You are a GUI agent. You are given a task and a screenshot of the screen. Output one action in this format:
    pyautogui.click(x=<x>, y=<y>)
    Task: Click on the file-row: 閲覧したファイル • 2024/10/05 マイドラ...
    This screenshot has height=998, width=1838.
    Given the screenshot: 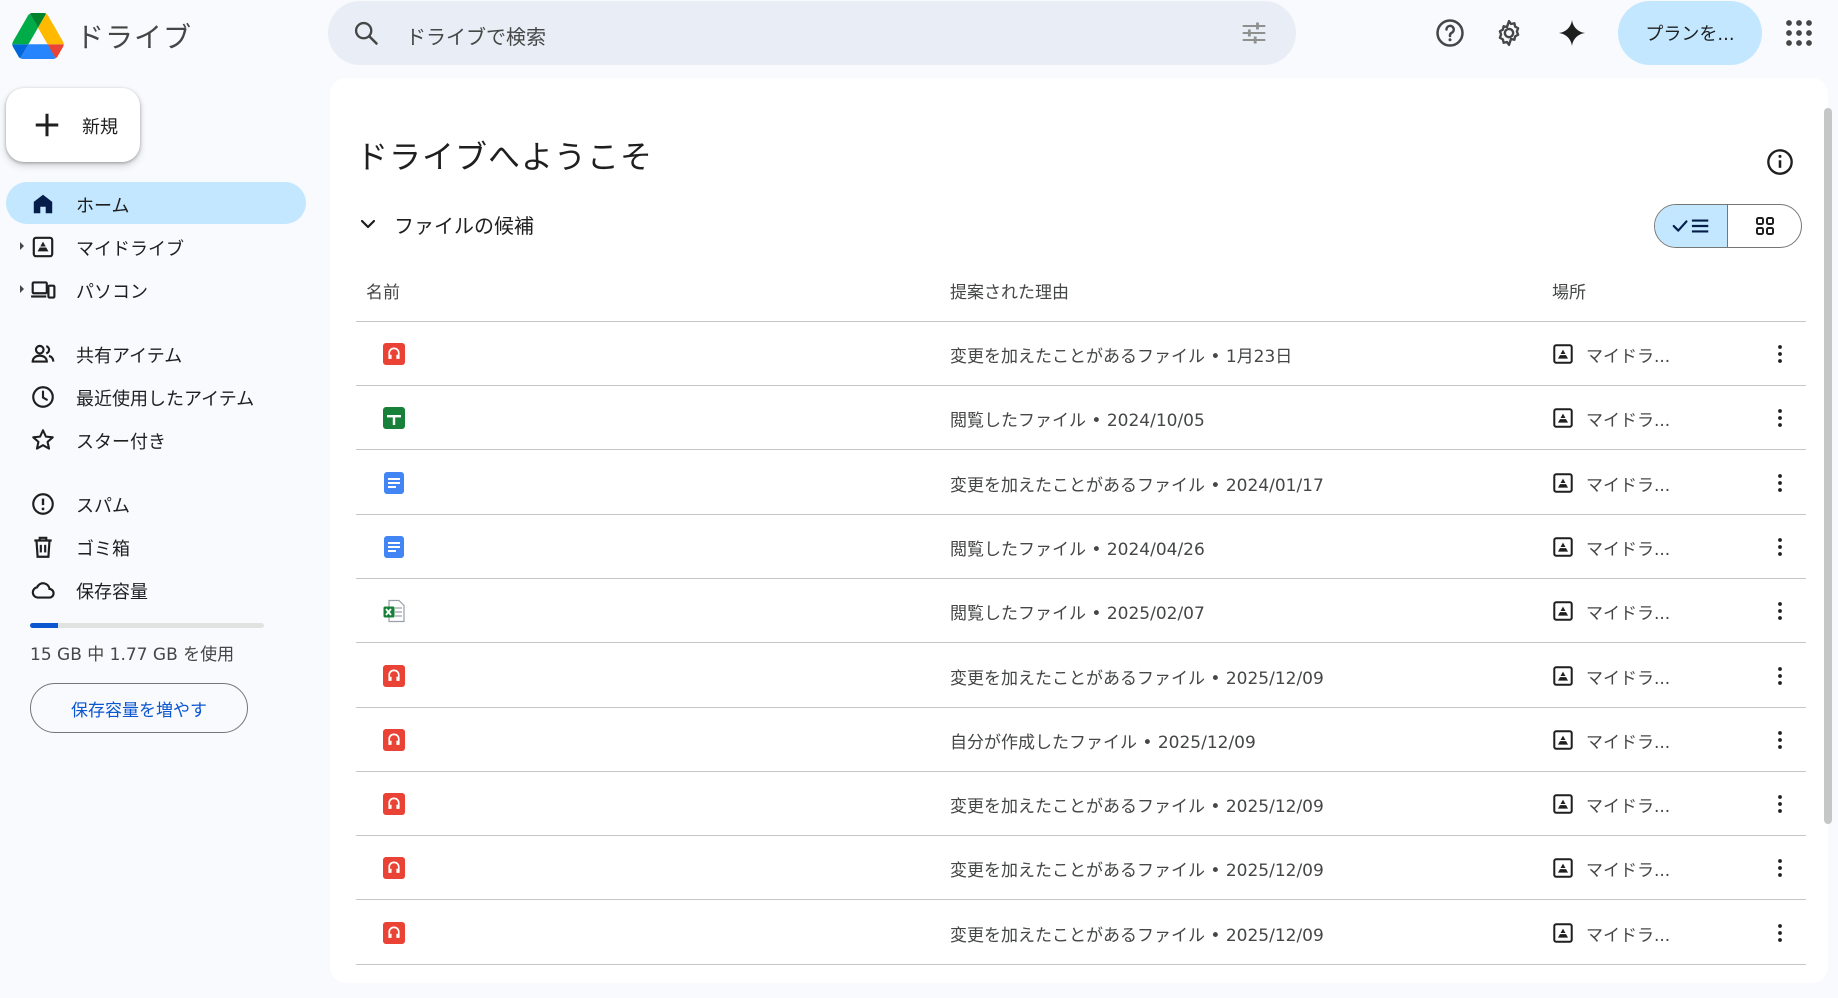 What is the action you would take?
    pyautogui.click(x=1081, y=418)
    